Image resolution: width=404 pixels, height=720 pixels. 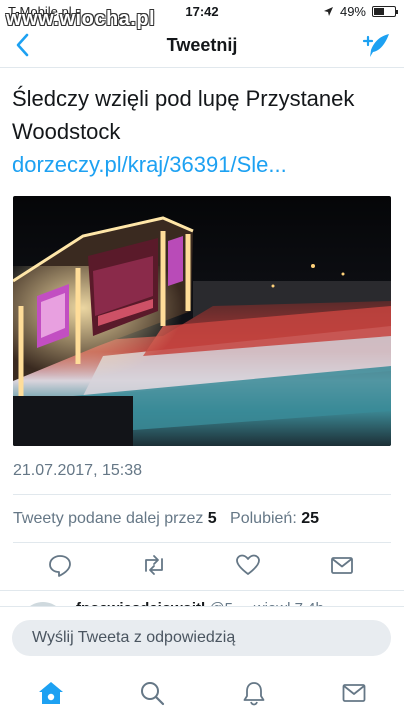 I want to click on tab-bar, so click(x=202, y=693).